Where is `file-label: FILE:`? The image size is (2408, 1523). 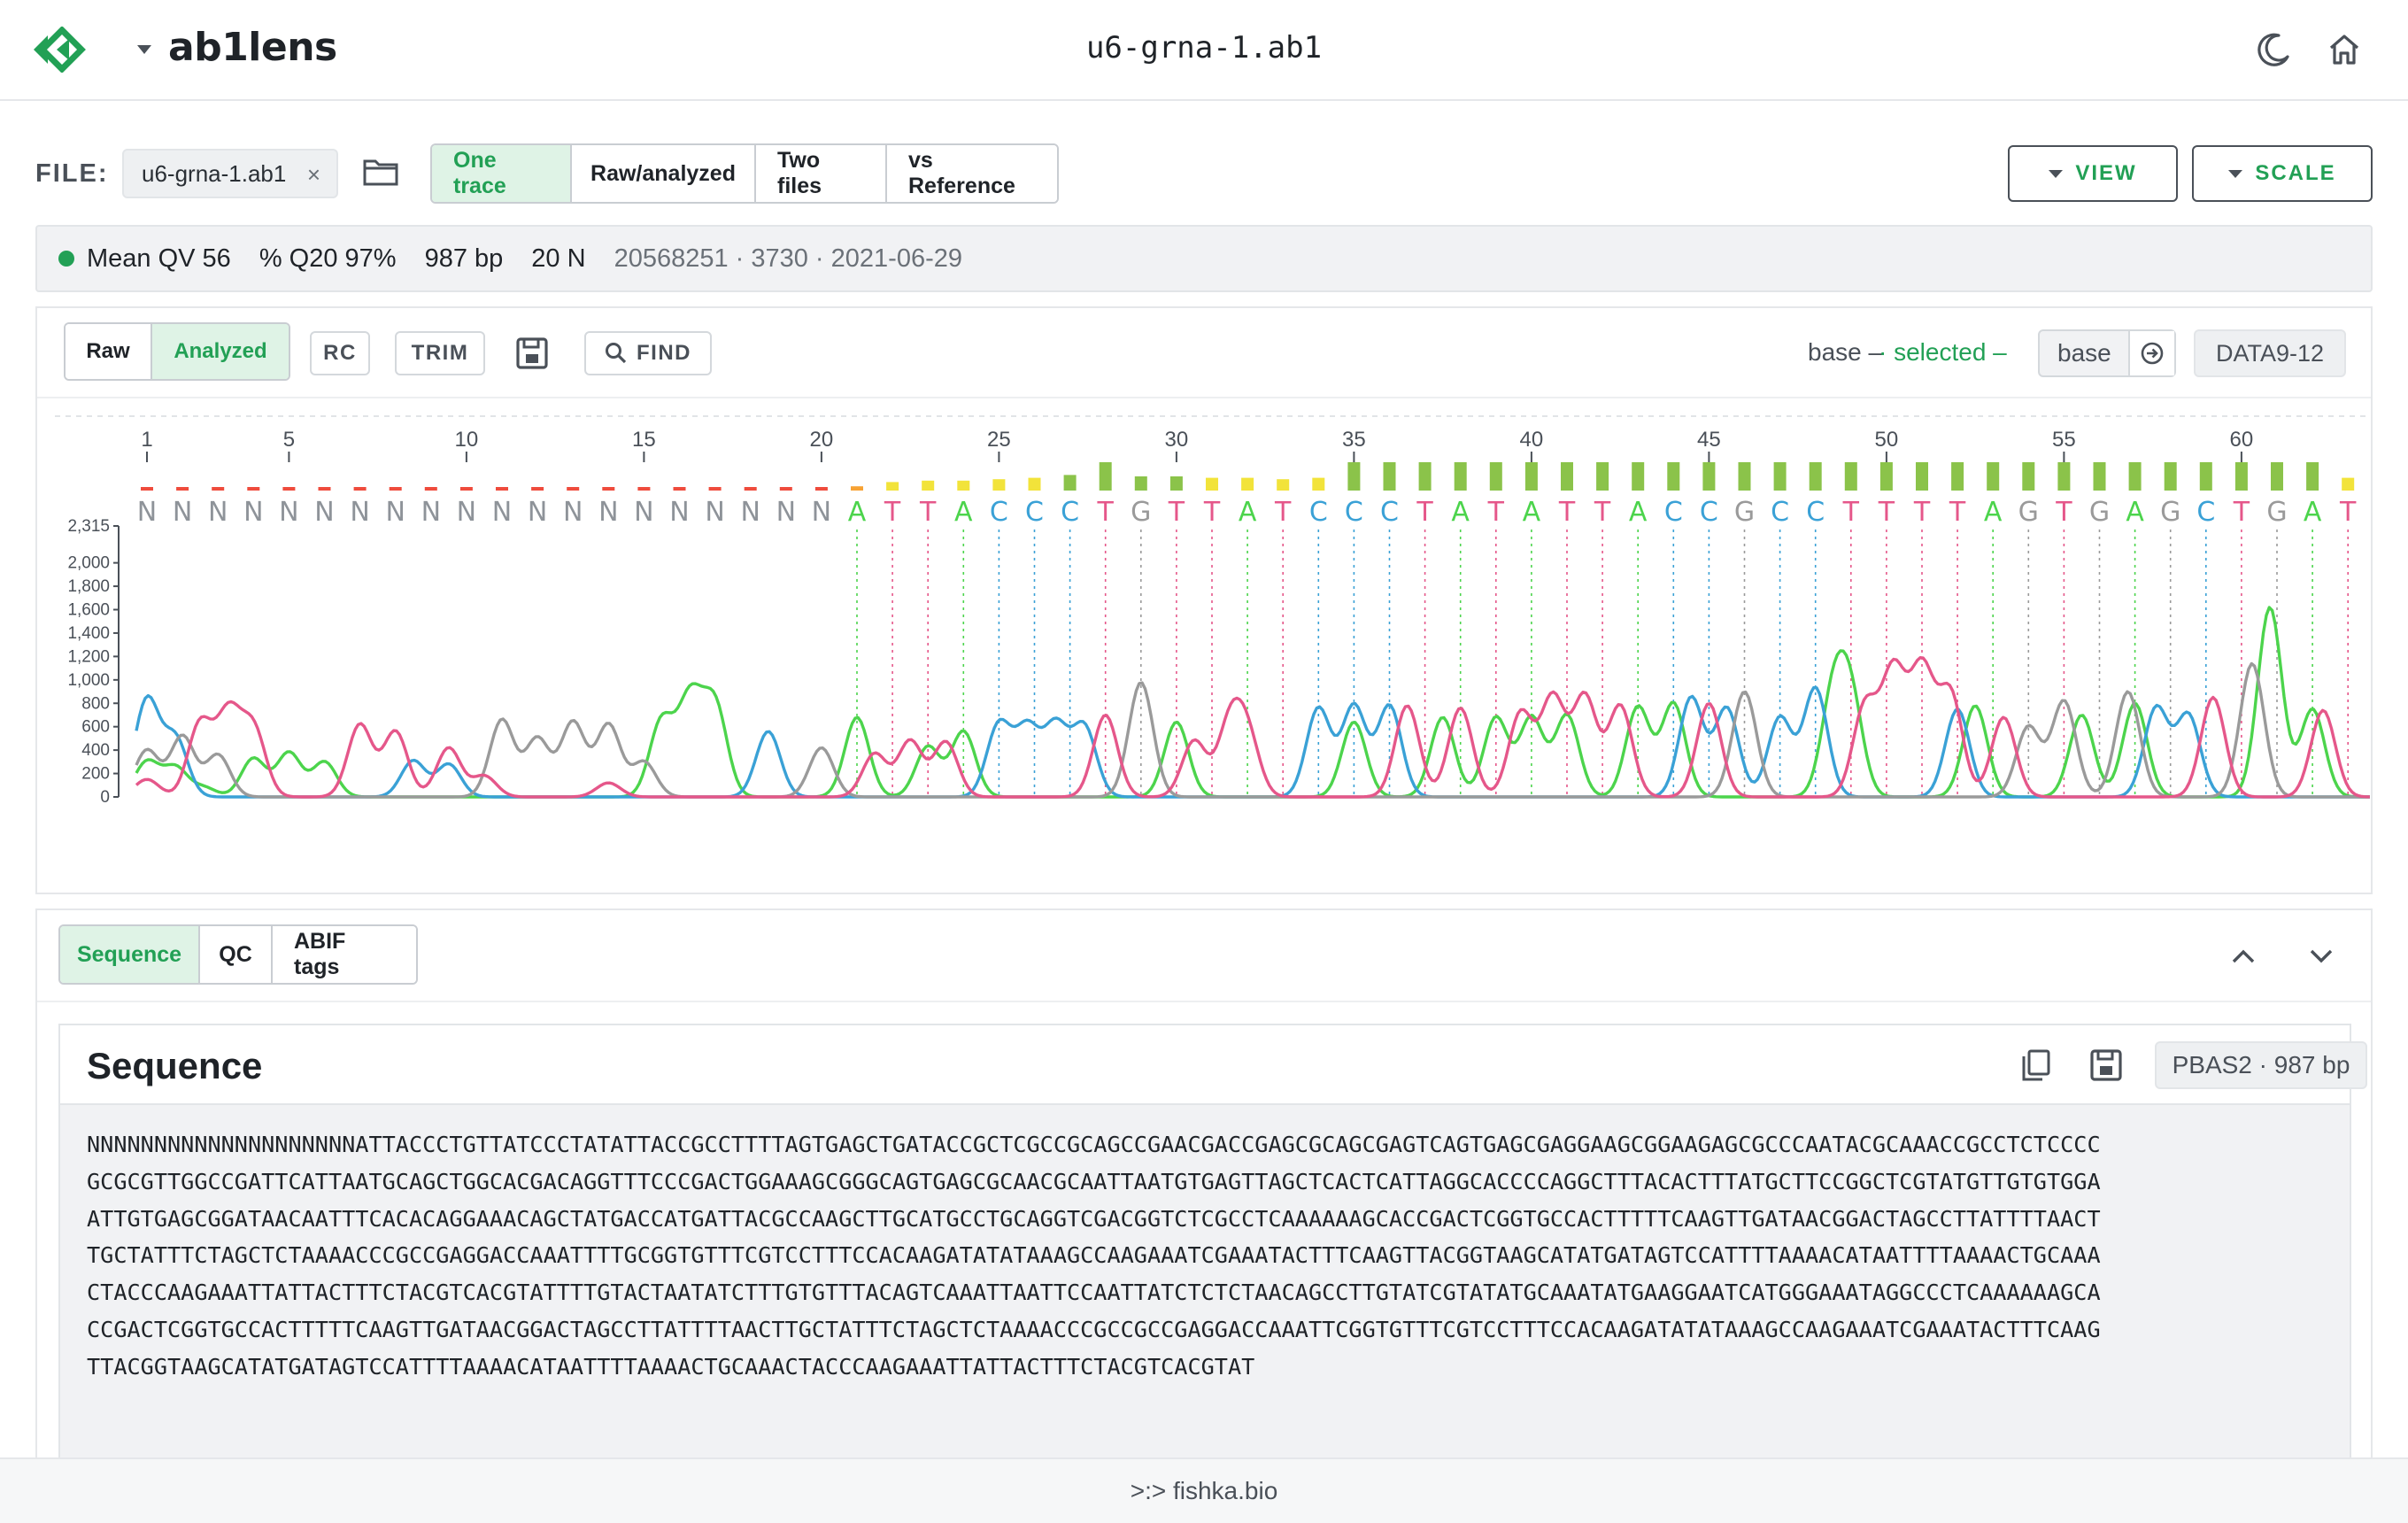
file-label: FILE: is located at coordinates (72, 173).